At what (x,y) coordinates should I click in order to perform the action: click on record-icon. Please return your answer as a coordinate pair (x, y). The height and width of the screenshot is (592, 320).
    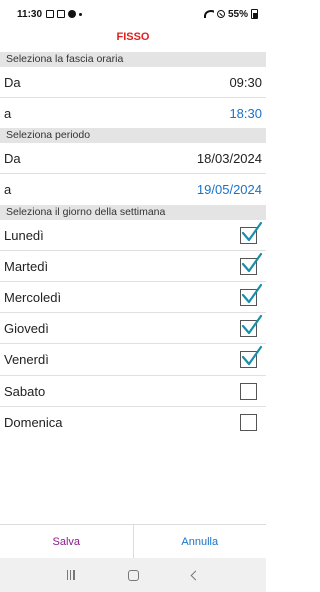
    Looking at the image, I should click on (72, 14).